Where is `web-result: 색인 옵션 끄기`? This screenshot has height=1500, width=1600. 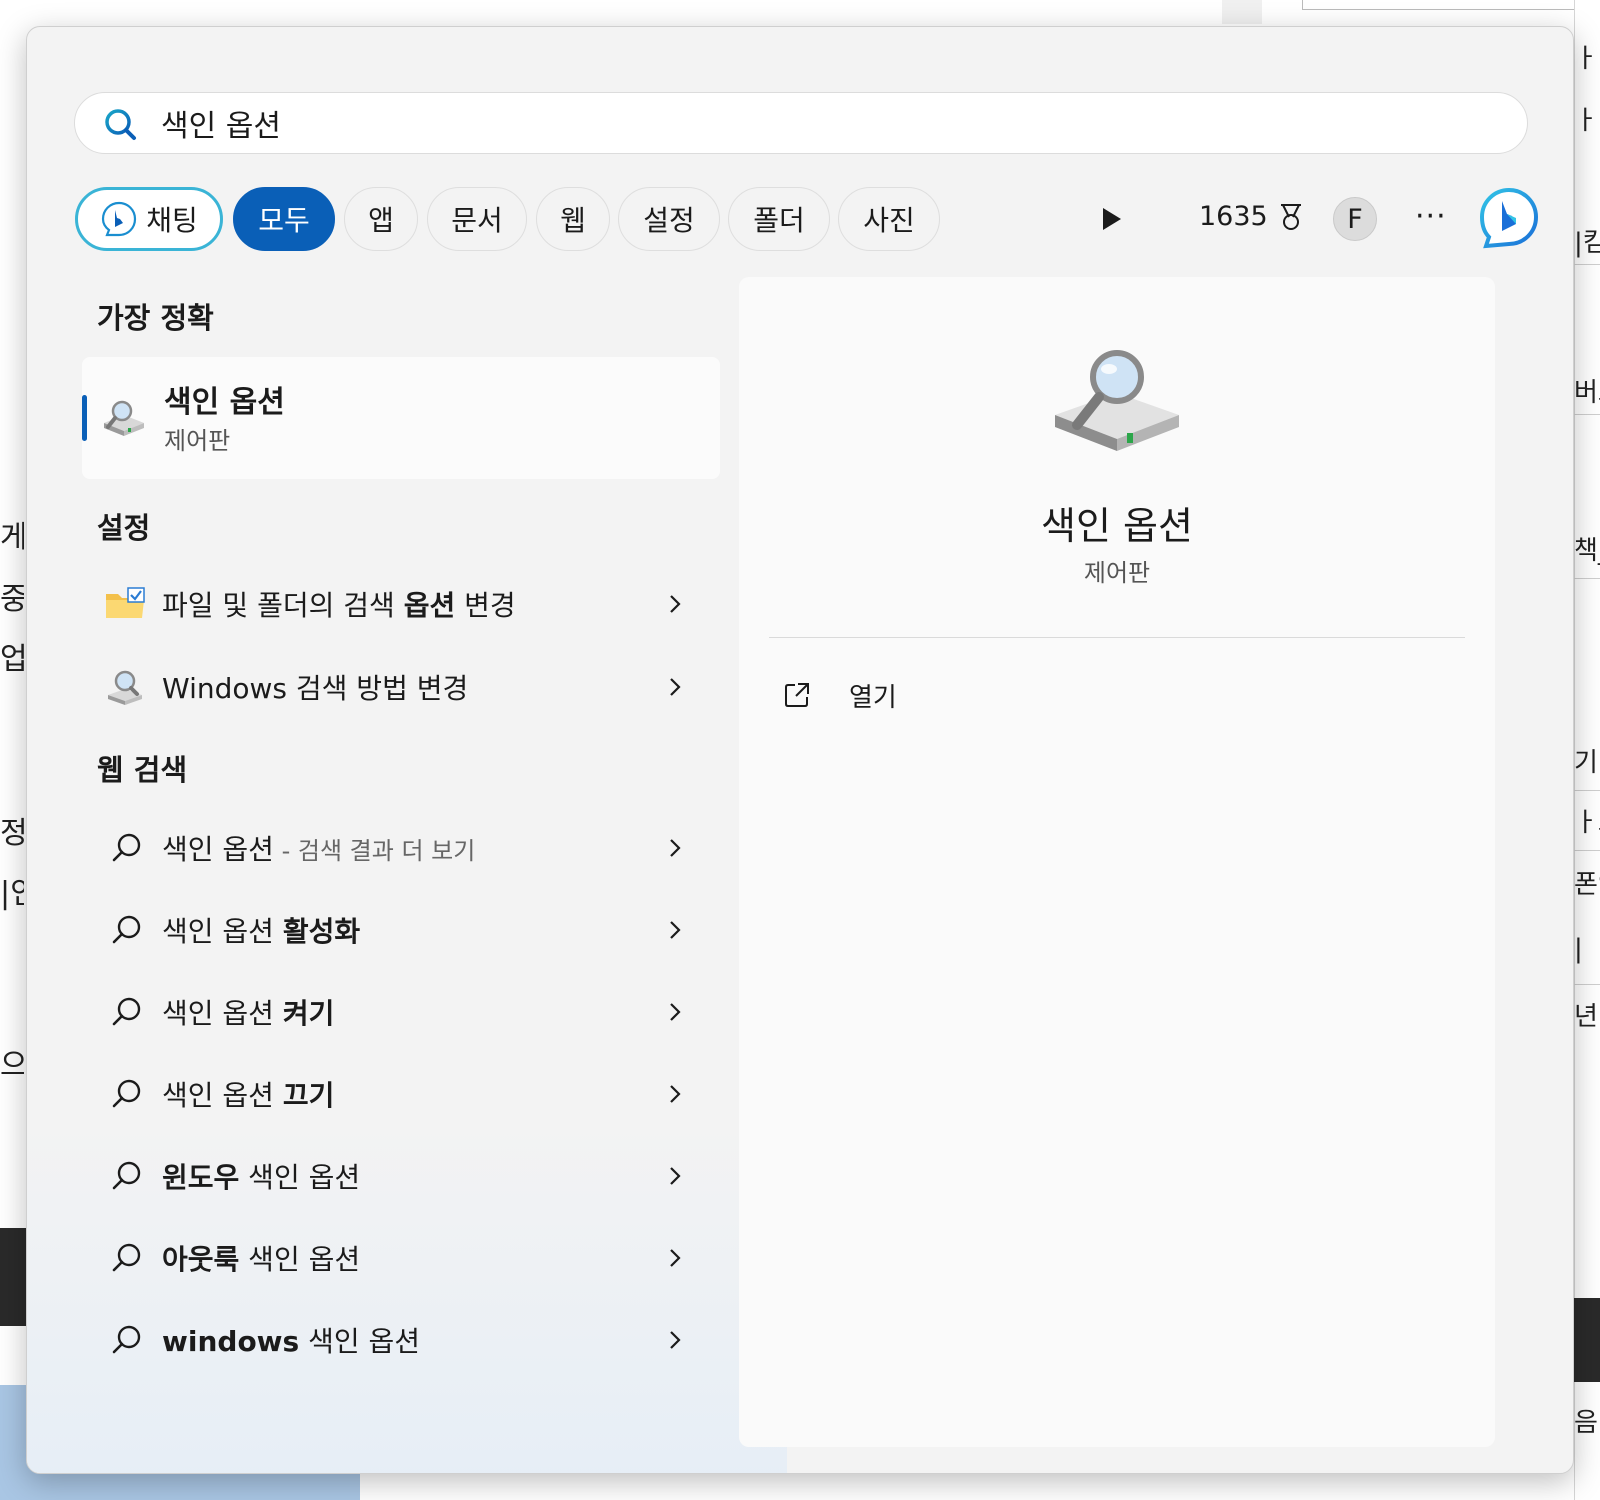
web-result: 색인 옵션 끄기 is located at coordinates (401, 1094).